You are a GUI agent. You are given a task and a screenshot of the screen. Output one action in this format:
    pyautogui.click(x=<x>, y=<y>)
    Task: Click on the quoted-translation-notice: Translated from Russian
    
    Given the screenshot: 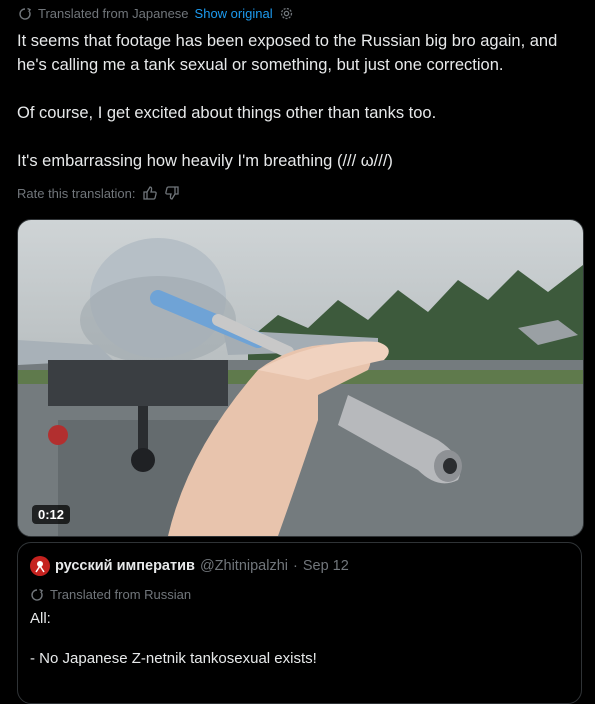 What is the action you would take?
    pyautogui.click(x=110, y=594)
    